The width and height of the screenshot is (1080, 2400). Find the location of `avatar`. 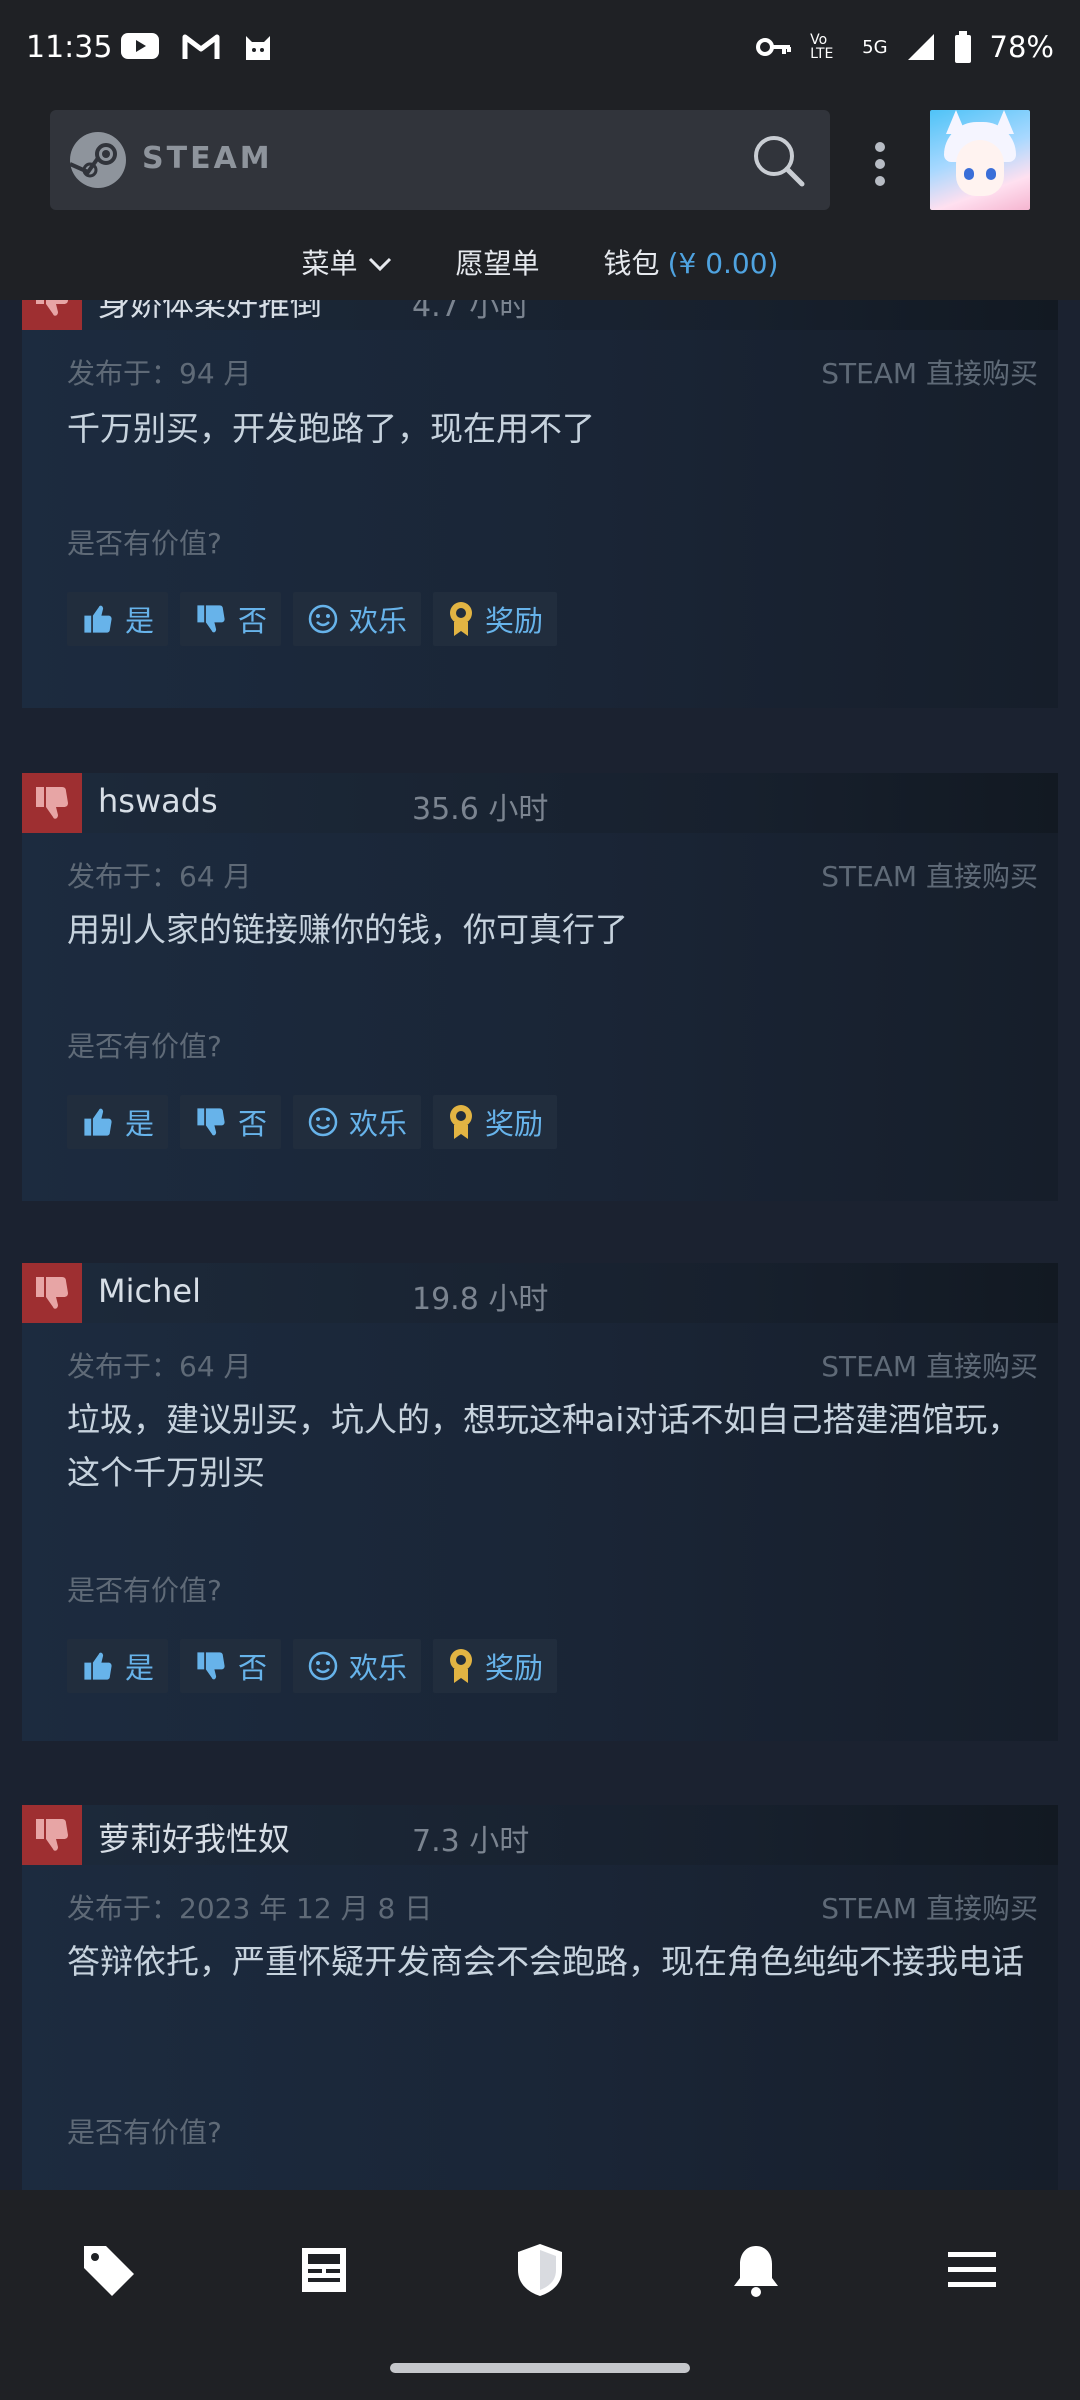

avatar is located at coordinates (980, 160).